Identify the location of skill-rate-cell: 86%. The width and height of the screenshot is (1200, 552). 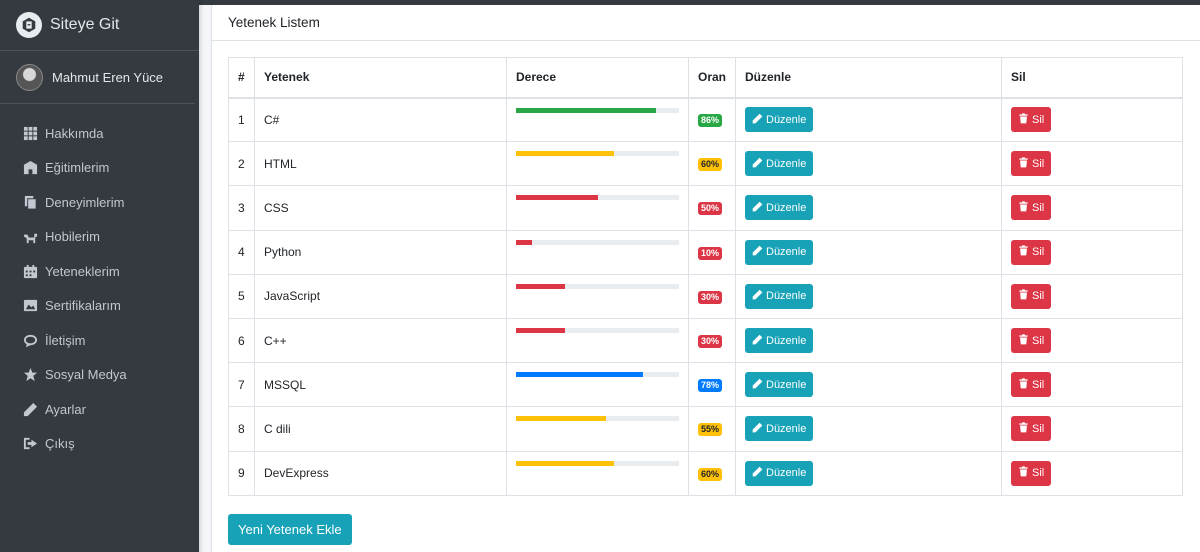
(712, 119).